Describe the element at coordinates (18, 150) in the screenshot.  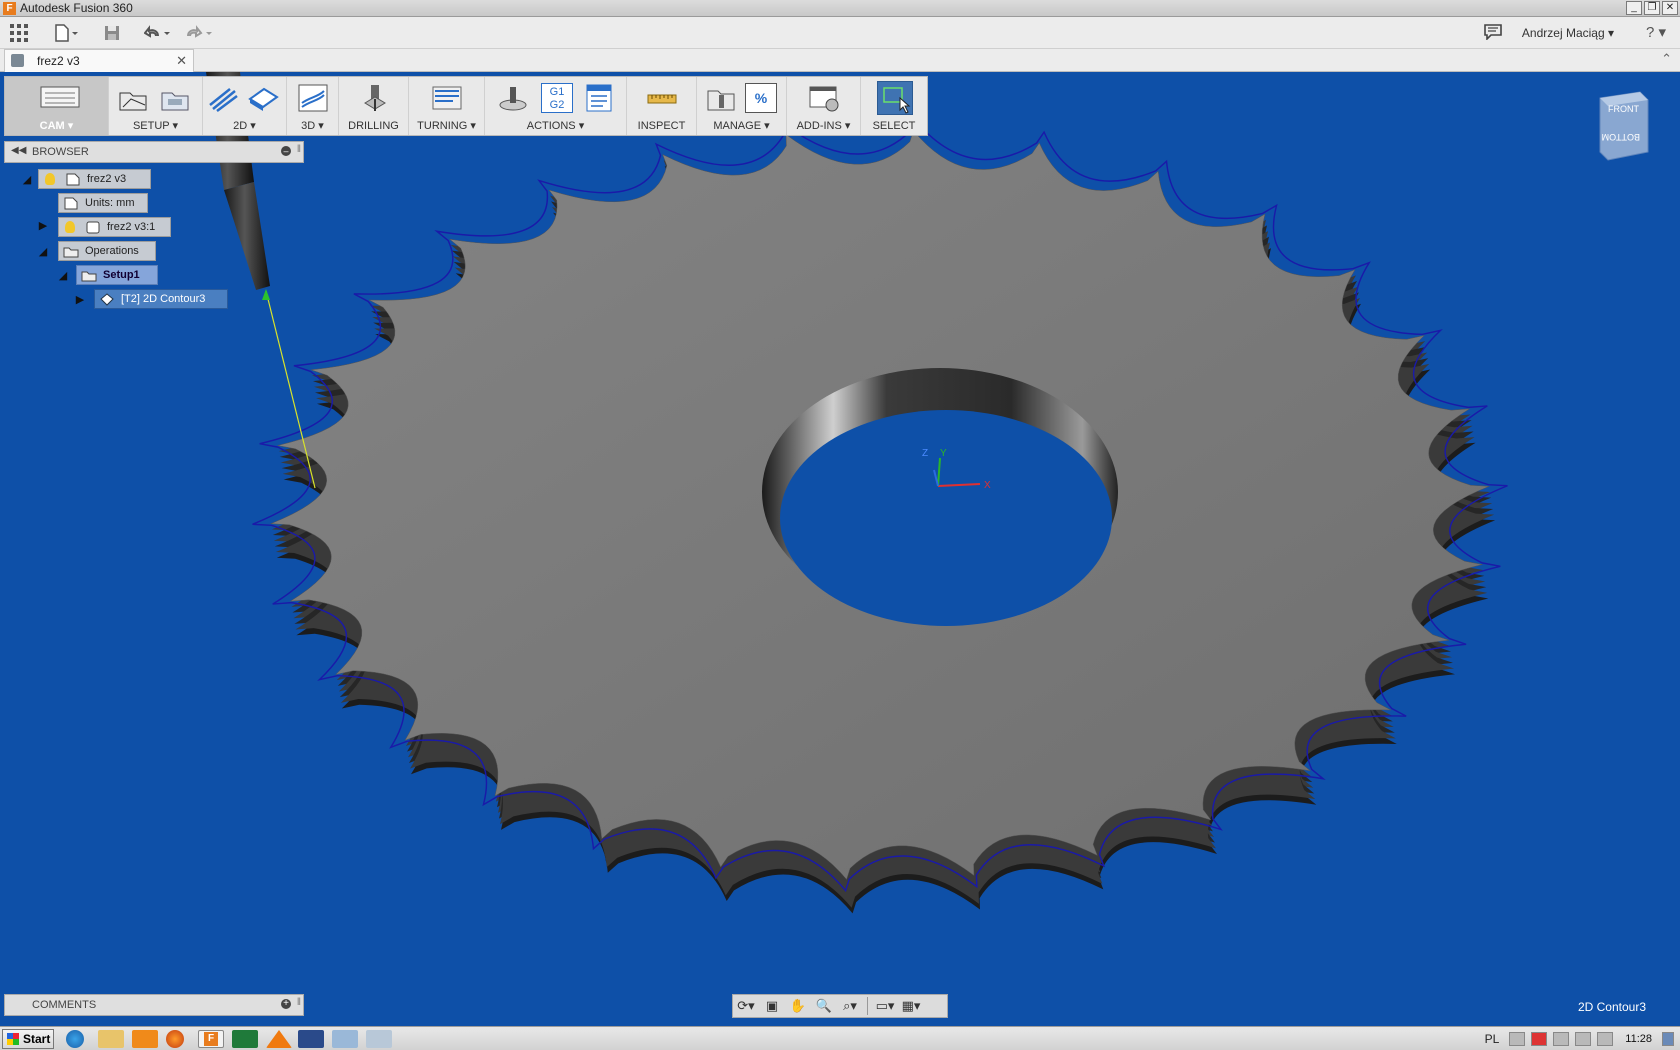
I see `collapse-panel-icon: ◀◀` at that location.